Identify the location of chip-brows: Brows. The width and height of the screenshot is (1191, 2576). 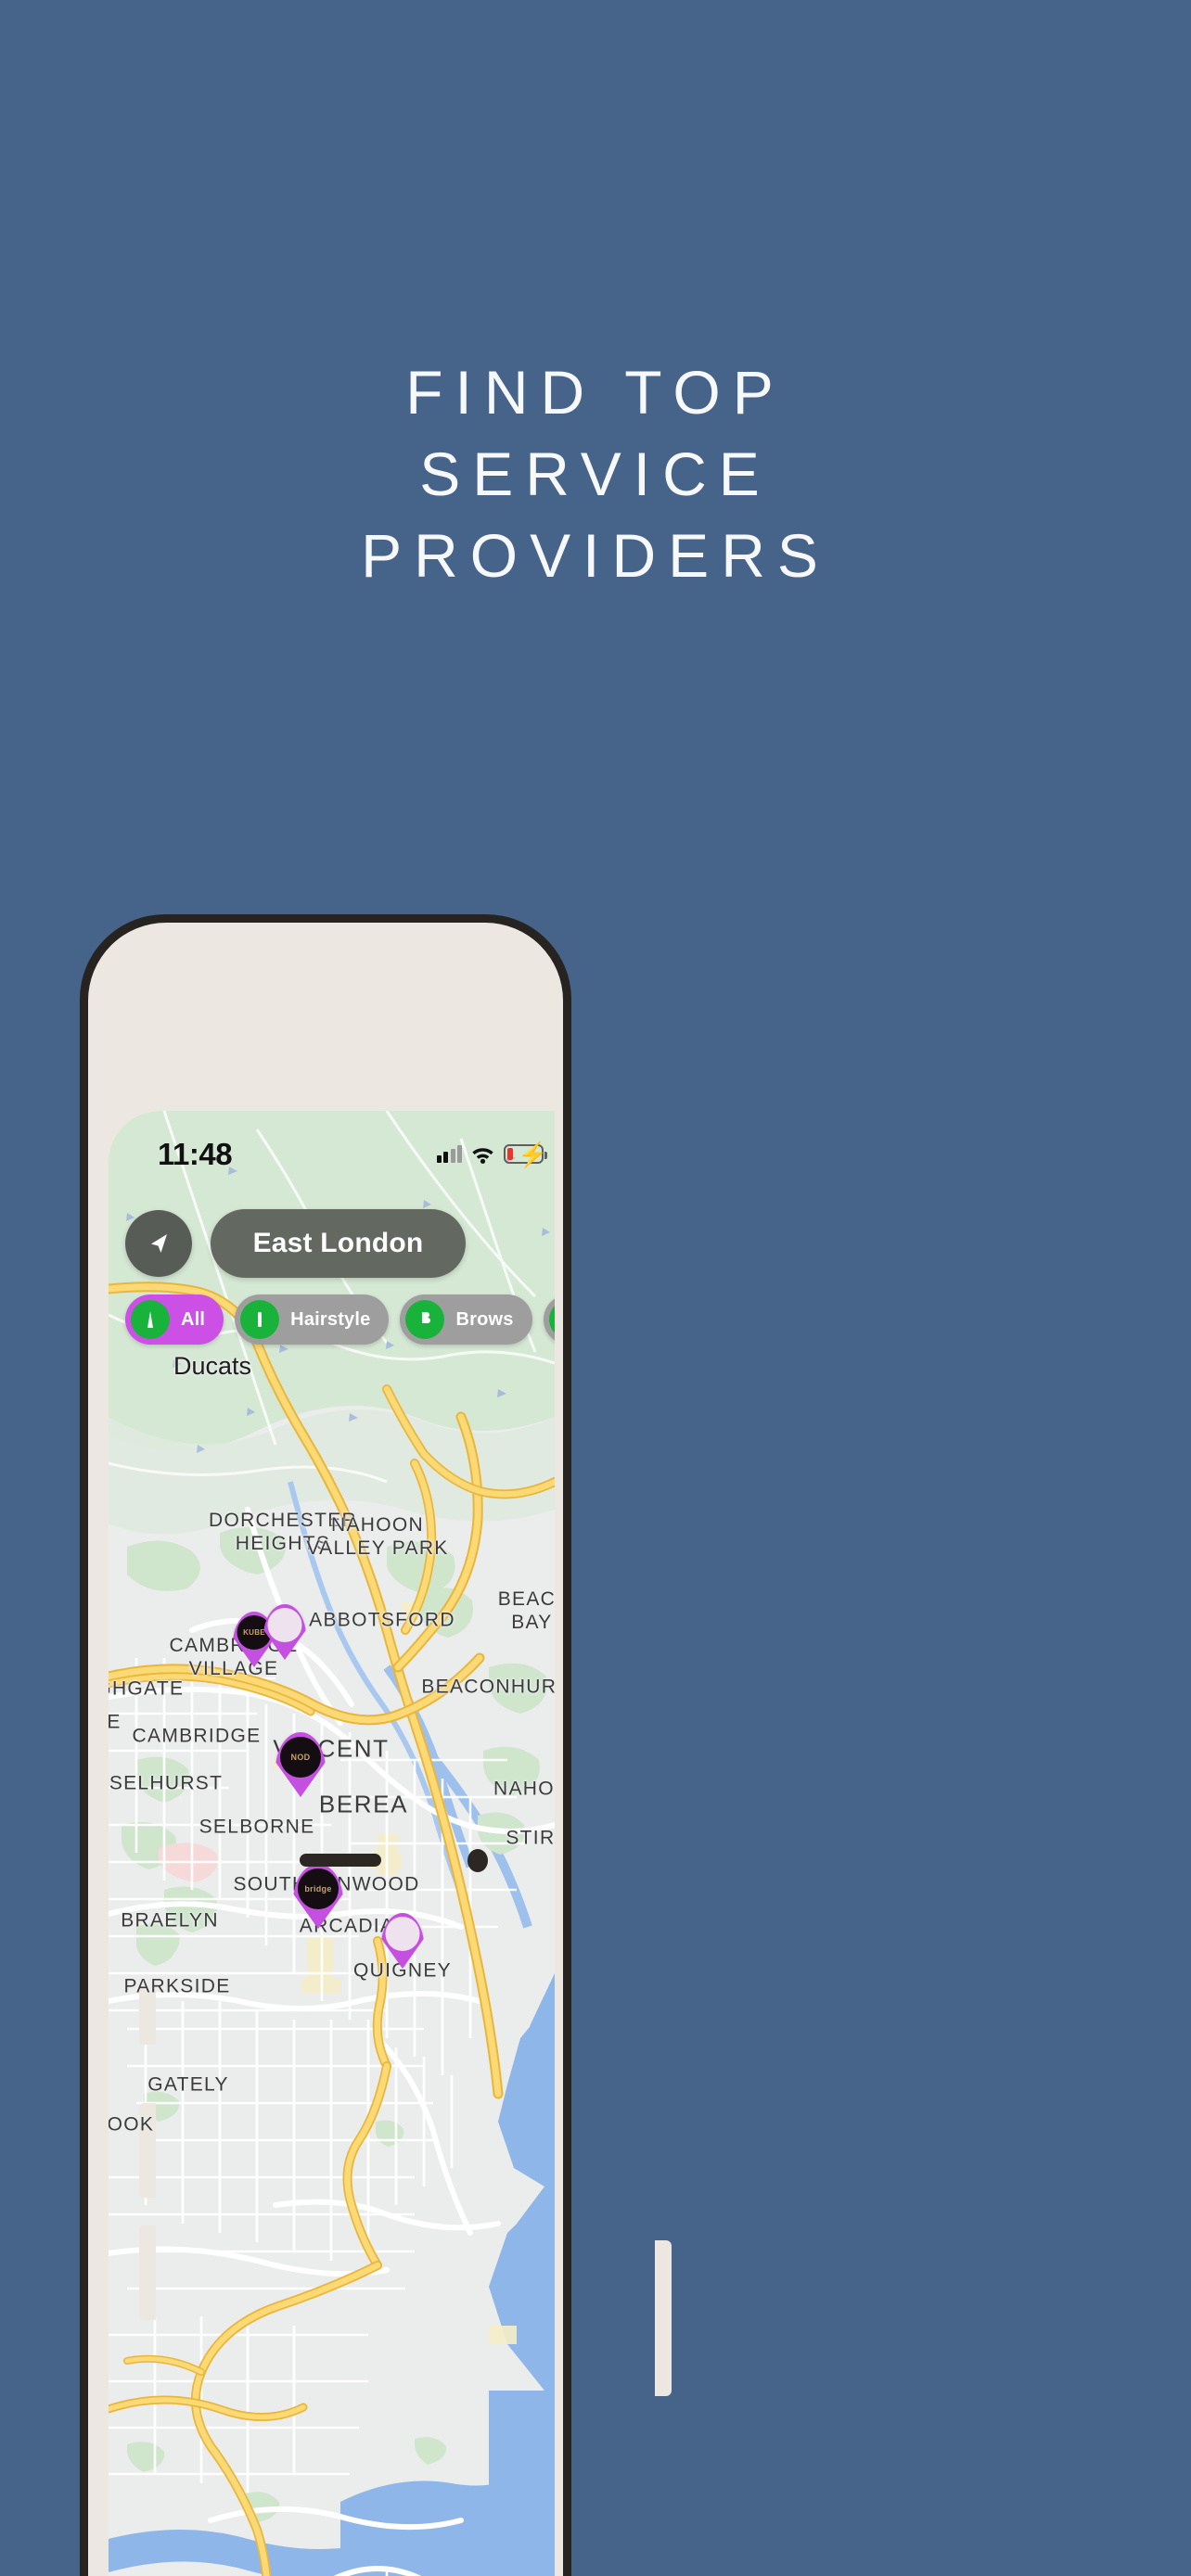
(466, 1319).